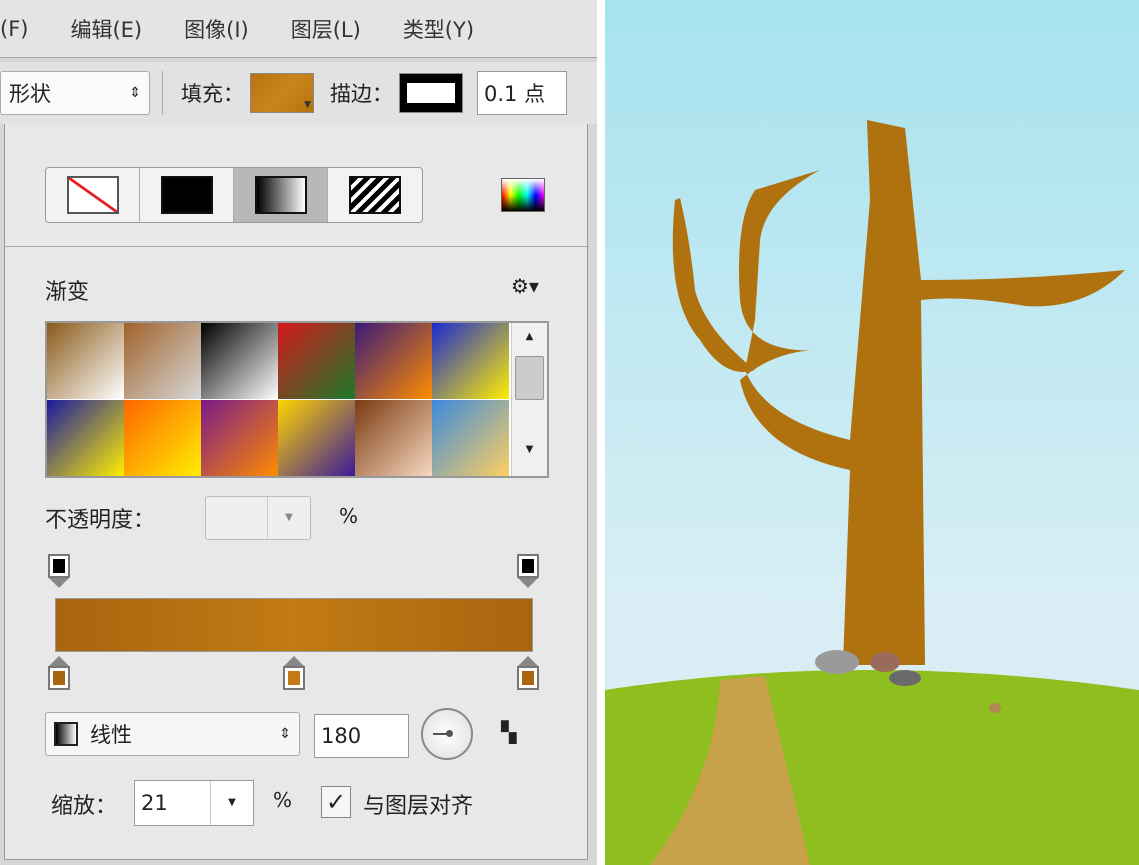 This screenshot has height=865, width=1139. What do you see at coordinates (59, 572) in the screenshot?
I see `opacity-stop-left` at bounding box center [59, 572].